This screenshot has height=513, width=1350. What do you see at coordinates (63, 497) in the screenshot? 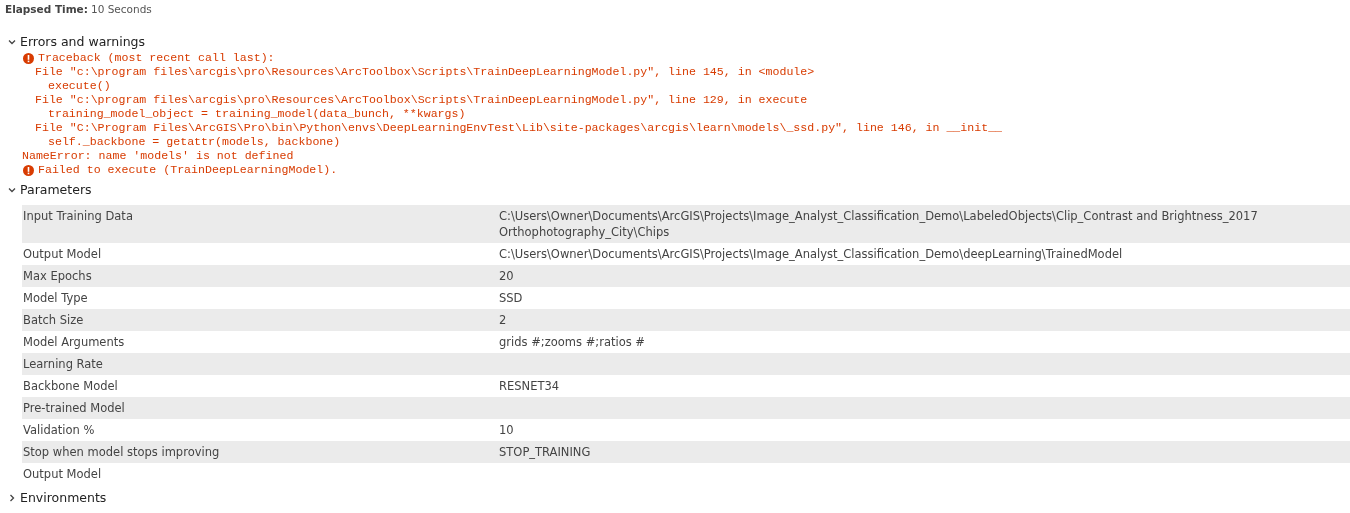
I see `section-title: Environments` at bounding box center [63, 497].